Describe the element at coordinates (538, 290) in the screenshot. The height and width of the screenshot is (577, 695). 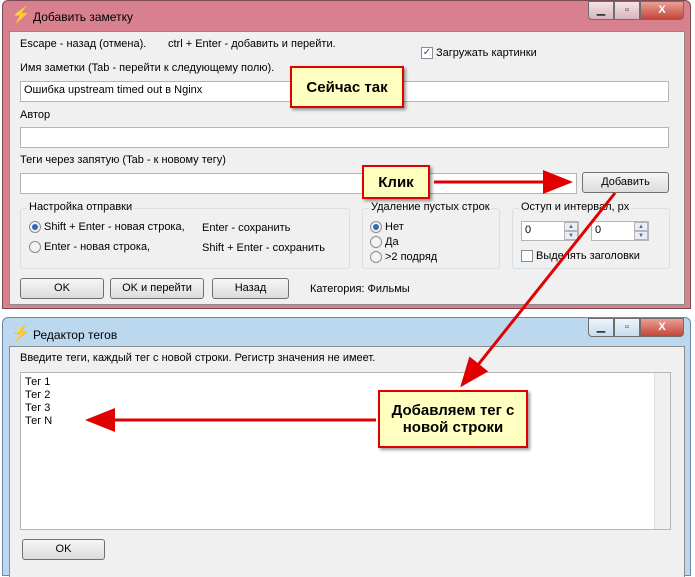
I see `arrow-to-tag-editor` at that location.